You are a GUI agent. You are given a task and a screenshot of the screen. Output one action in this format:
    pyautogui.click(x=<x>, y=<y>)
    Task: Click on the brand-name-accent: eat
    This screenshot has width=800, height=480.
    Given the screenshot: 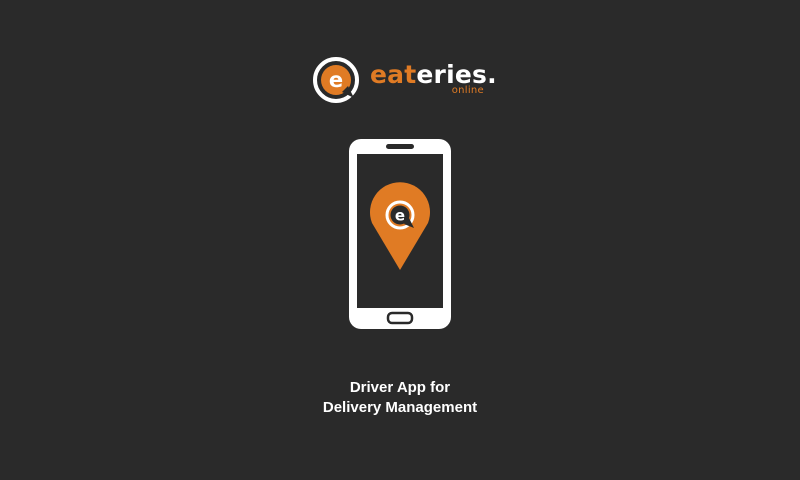 What is the action you would take?
    pyautogui.click(x=393, y=74)
    